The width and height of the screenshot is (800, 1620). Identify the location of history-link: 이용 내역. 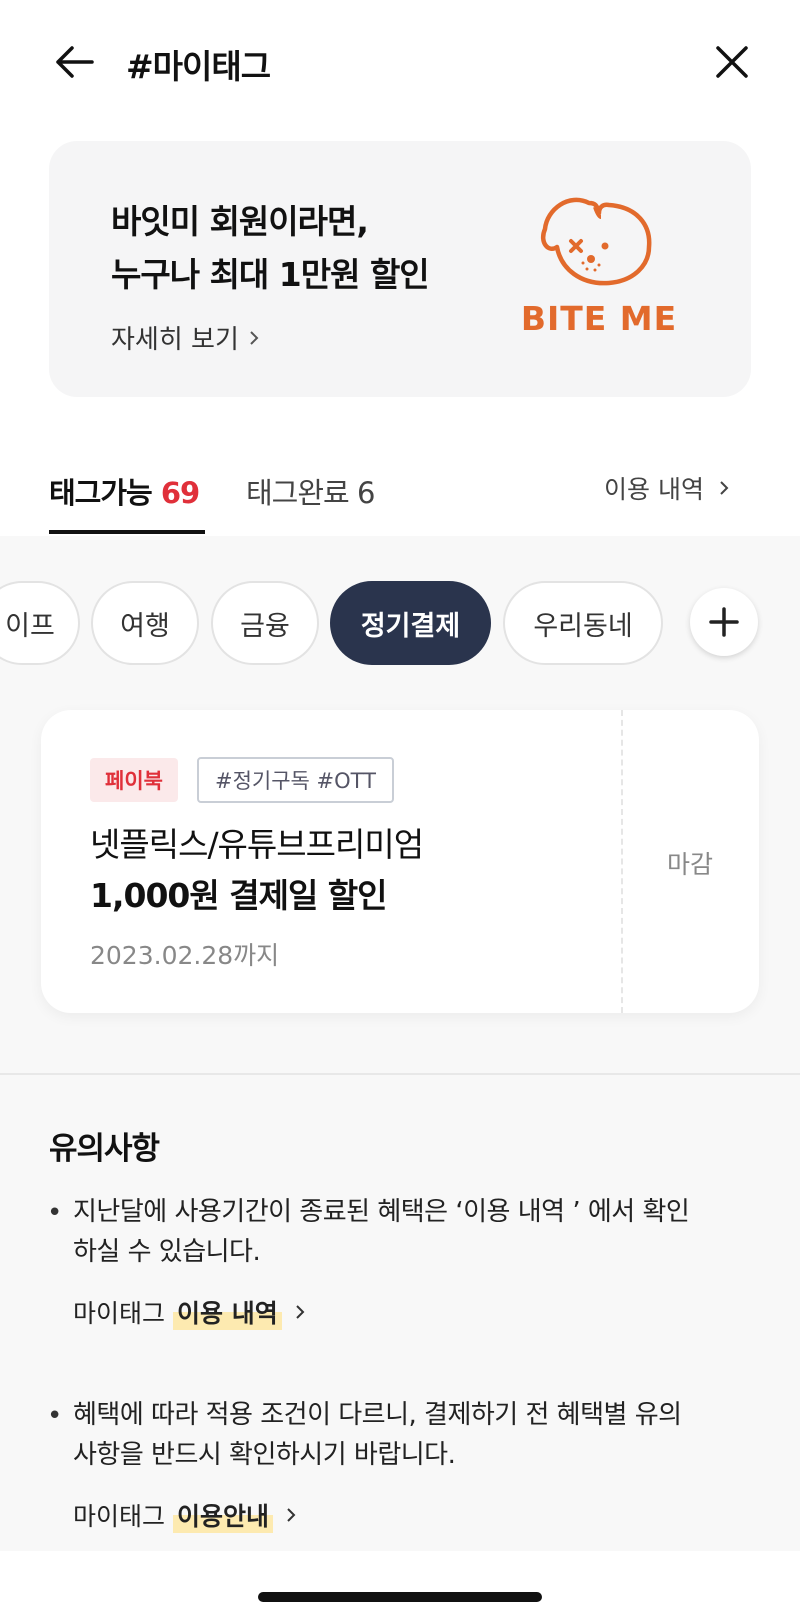
(667, 488).